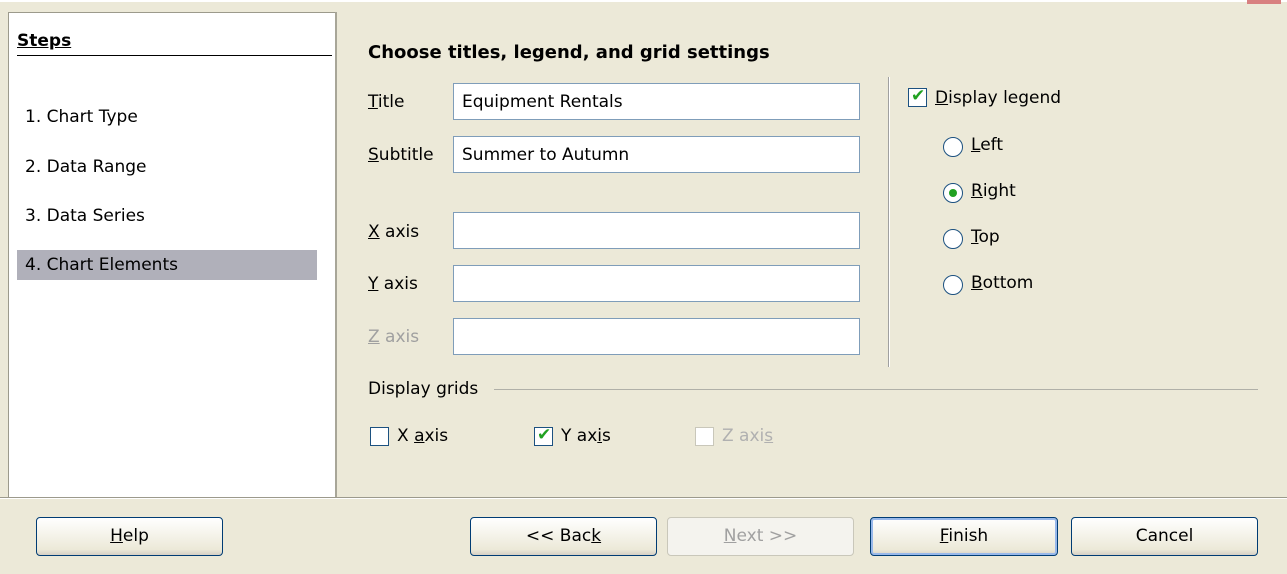 The image size is (1287, 574). I want to click on display-legend-checkbox: ✔, so click(917, 96).